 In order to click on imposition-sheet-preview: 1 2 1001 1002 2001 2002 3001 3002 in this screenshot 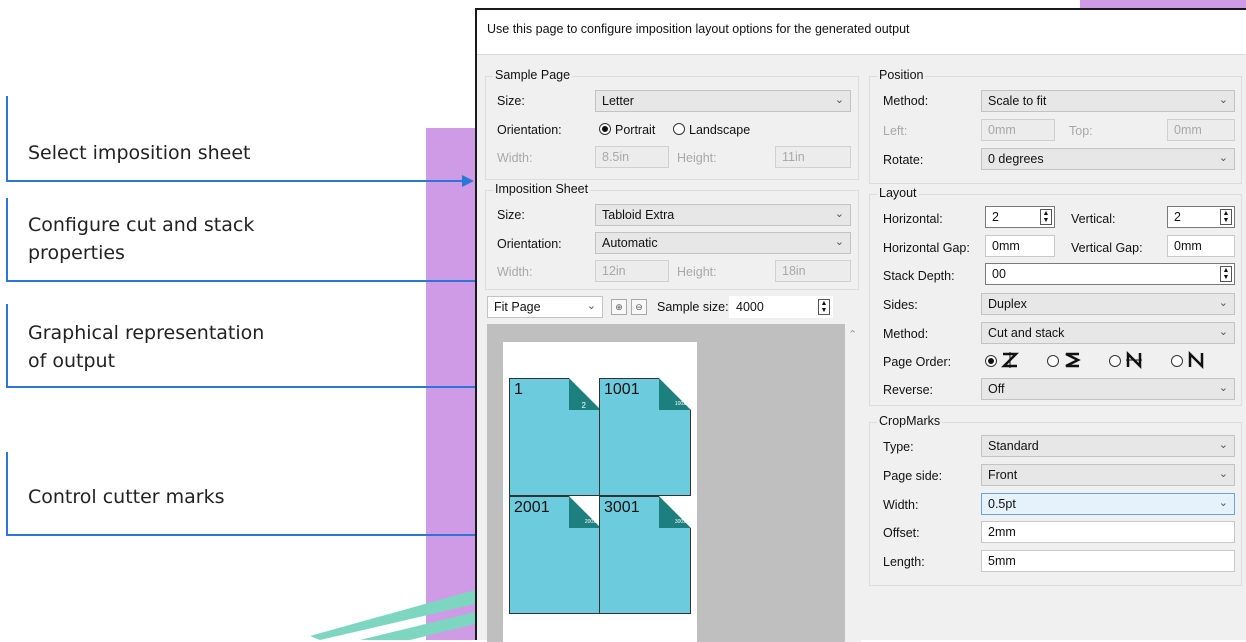, I will do `click(600, 492)`.